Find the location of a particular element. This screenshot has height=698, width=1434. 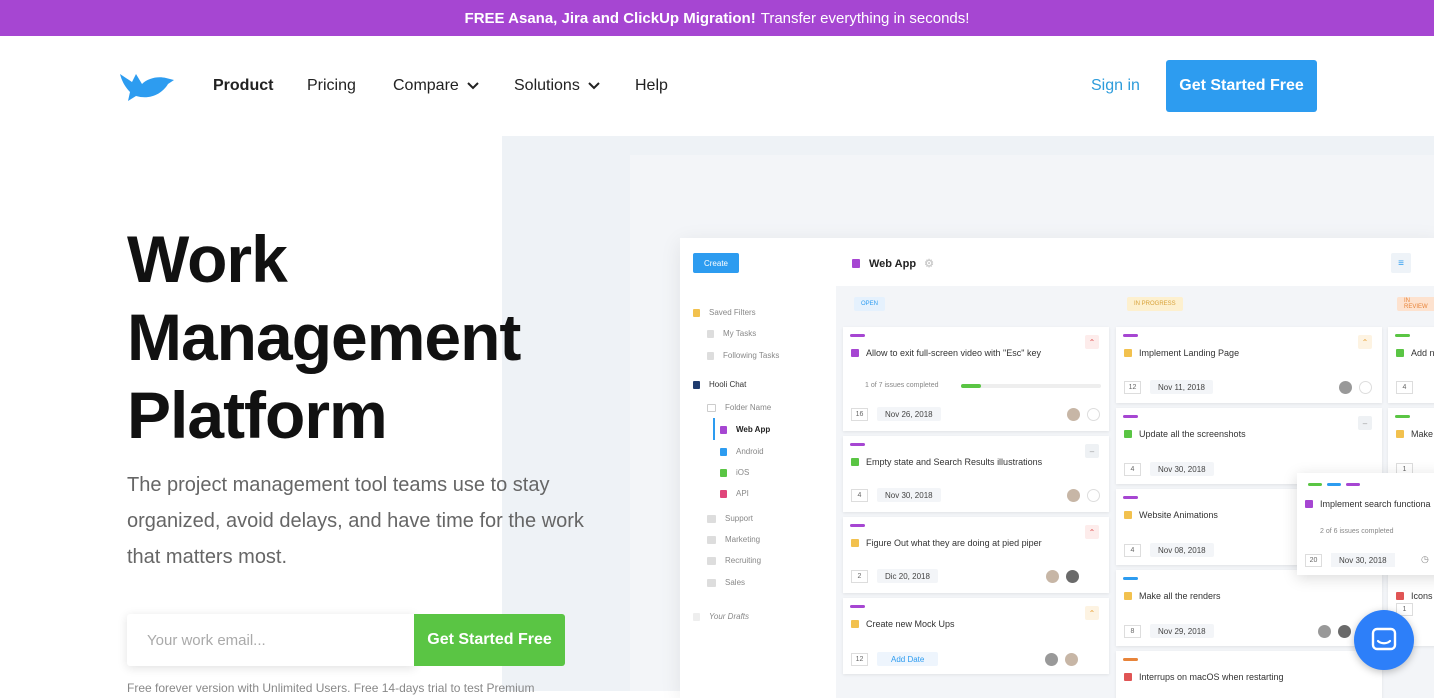

task-title: Update all the screenshots is located at coordinates (1192, 434).